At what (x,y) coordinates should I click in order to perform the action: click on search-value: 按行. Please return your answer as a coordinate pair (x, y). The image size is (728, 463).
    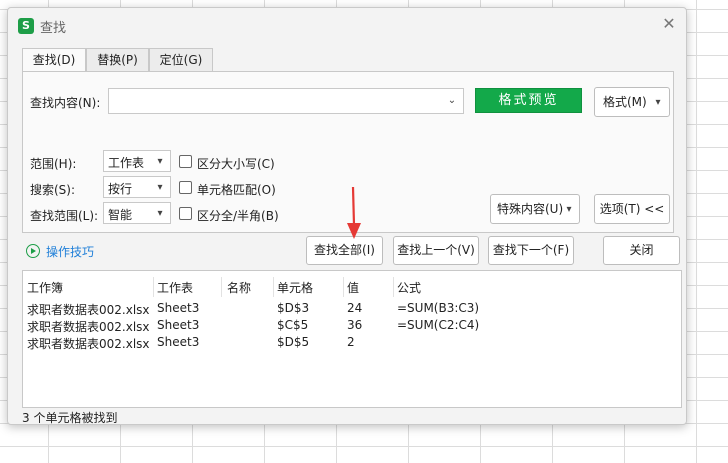
    Looking at the image, I should click on (120, 189).